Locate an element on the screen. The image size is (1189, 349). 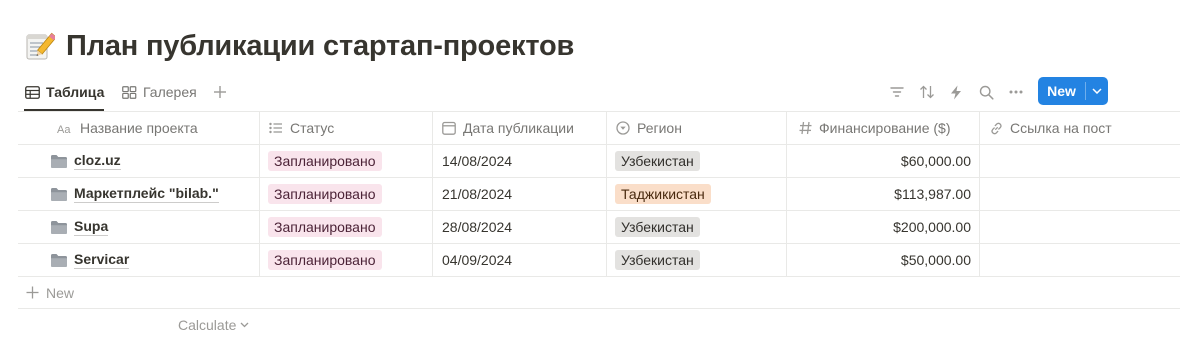
automation-button is located at coordinates (956, 92).